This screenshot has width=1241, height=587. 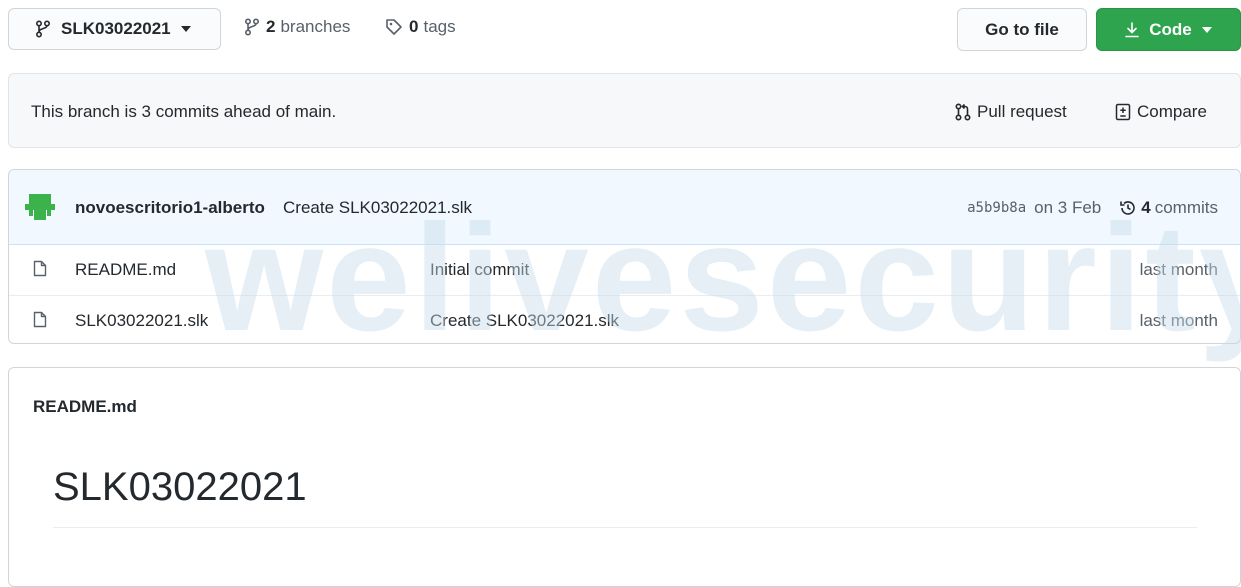 What do you see at coordinates (1186, 208) in the screenshot?
I see `commits-label: commits` at bounding box center [1186, 208].